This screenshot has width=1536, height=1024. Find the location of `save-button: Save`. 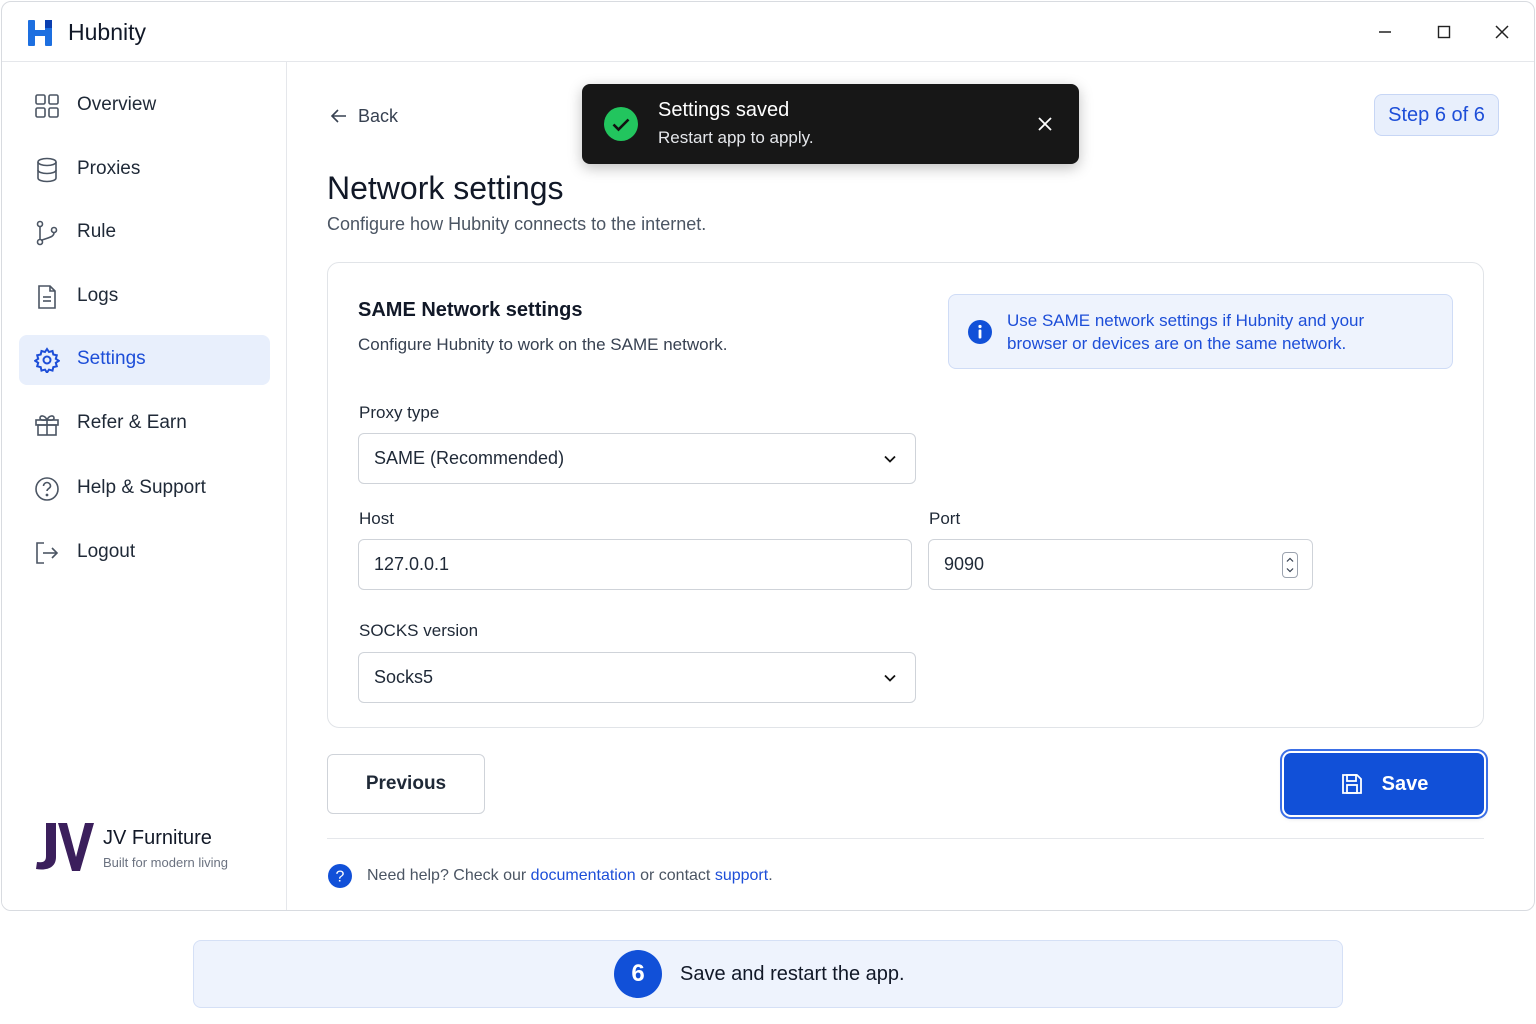

save-button: Save is located at coordinates (1384, 784).